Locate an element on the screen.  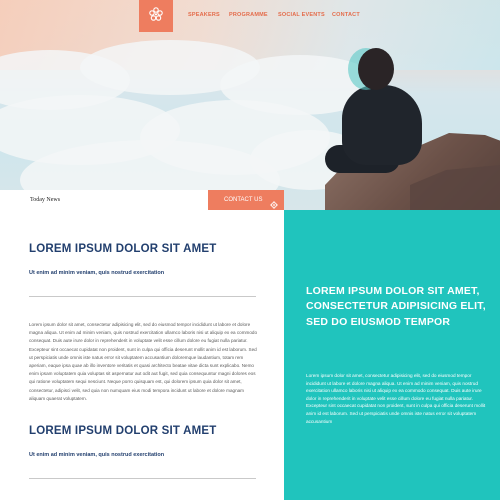
today-news-label: Today News is located at coordinates (45, 200).